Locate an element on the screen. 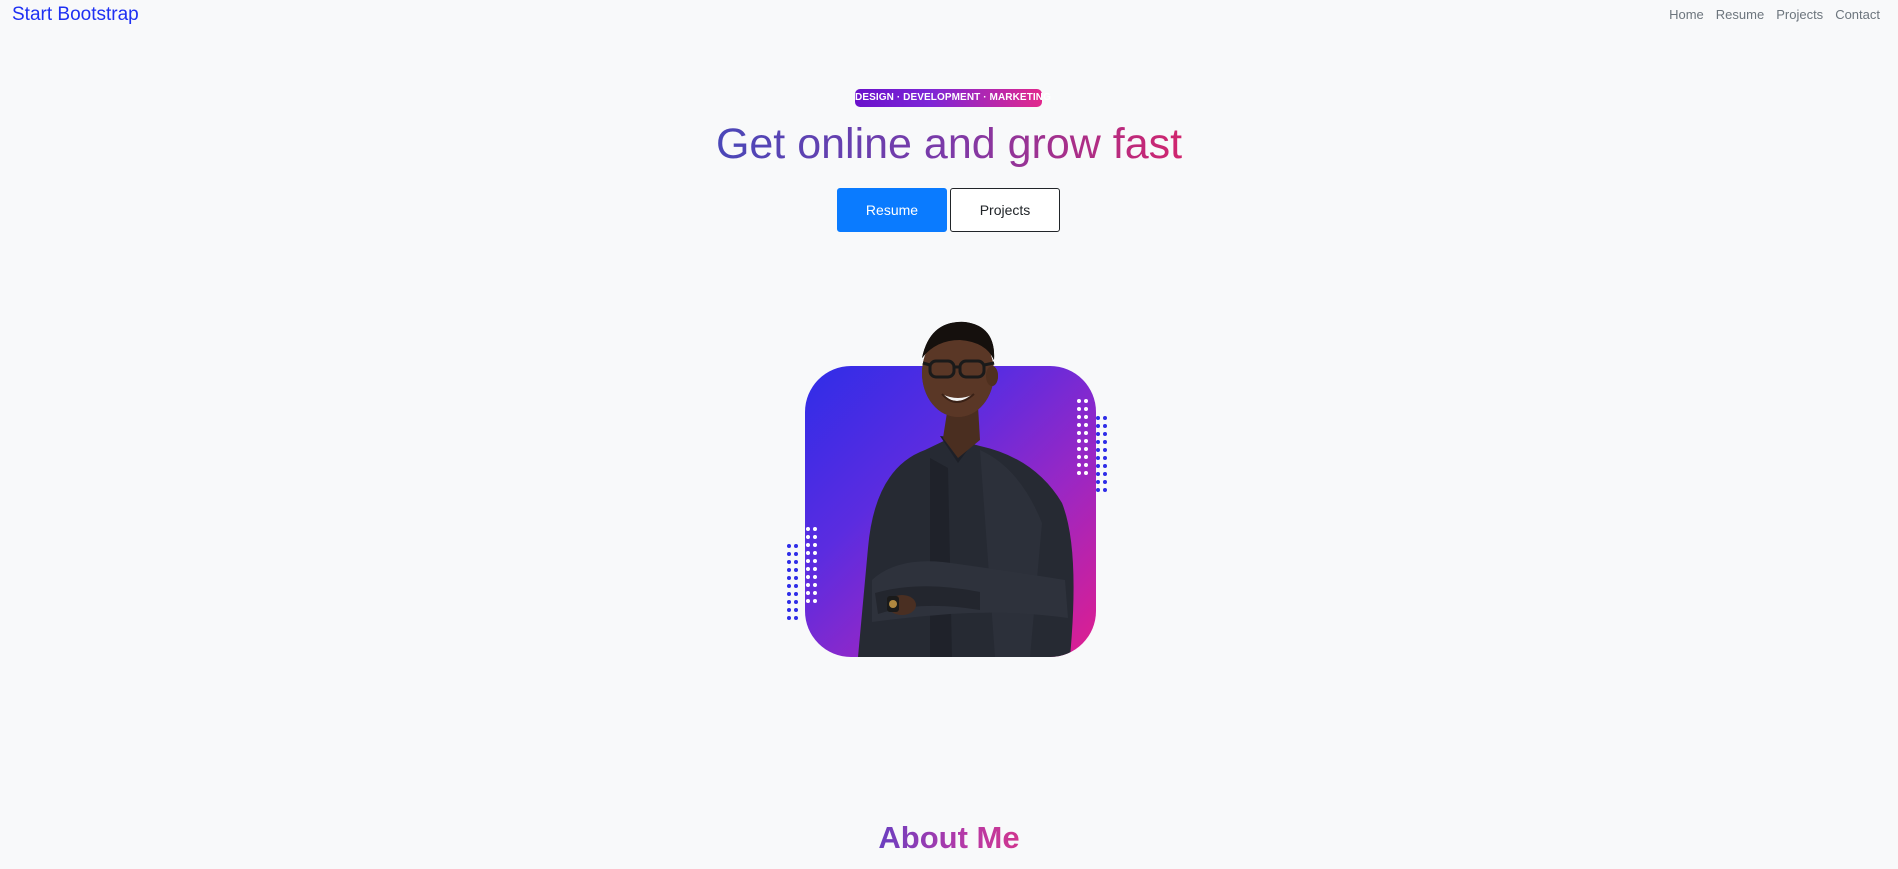 The width and height of the screenshot is (1898, 869). brand-link: Start Bootstrap is located at coordinates (75, 15).